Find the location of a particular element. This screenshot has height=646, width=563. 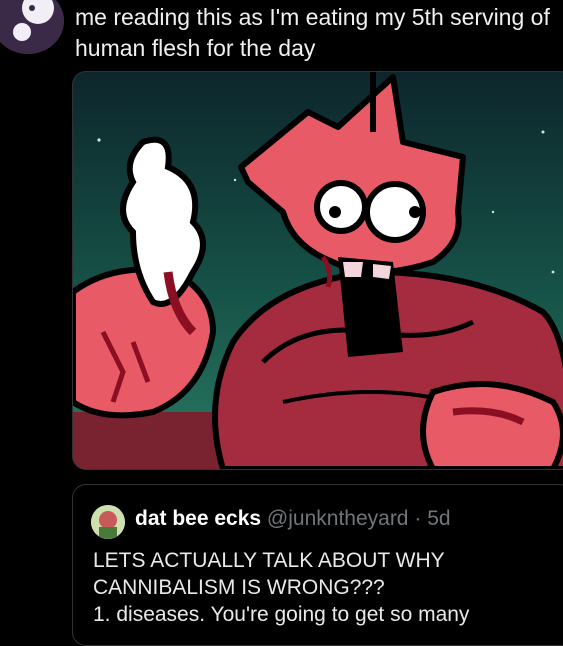

quoted-tweet-header: dat bee ecks @junkntheyard · 5d is located at coordinates (293, 519).